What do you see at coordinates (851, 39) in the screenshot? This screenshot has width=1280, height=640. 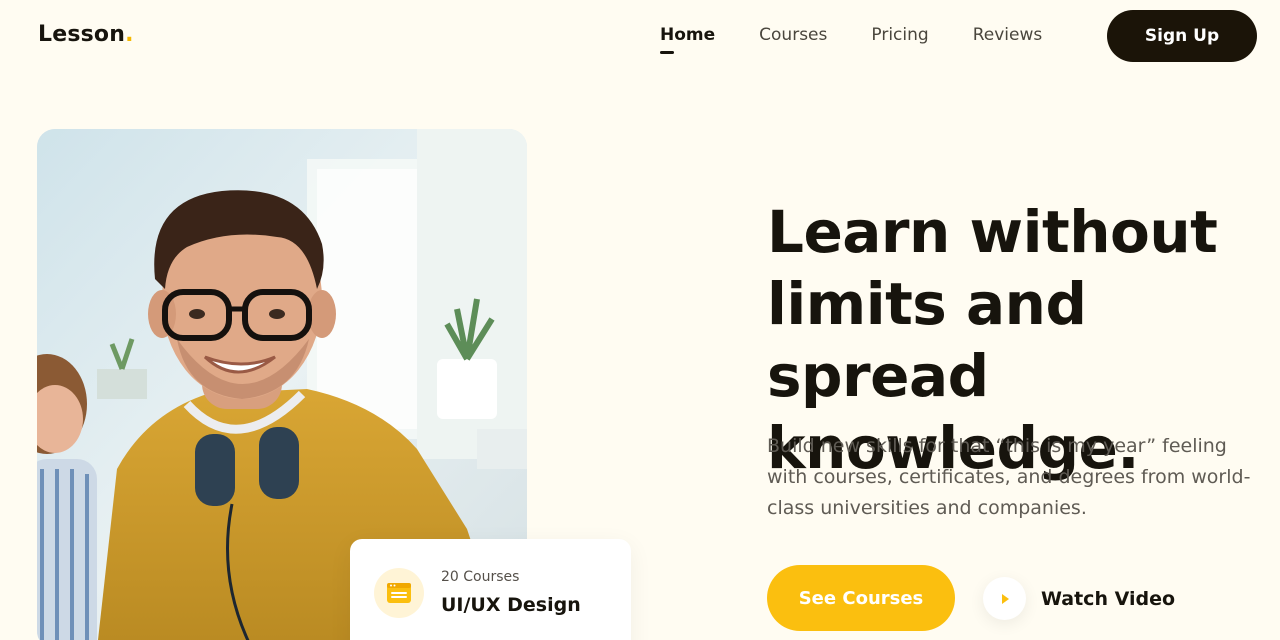 I see `main-nav: Home Courses Pricing Reviews` at bounding box center [851, 39].